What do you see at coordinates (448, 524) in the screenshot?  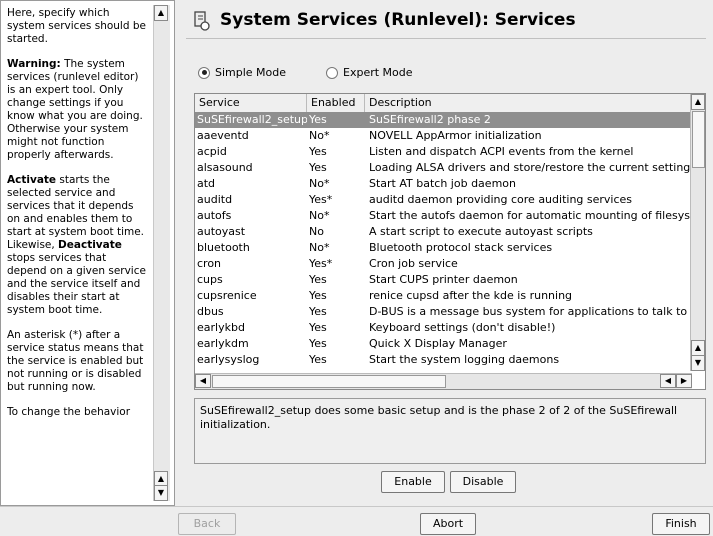 I see `abort-button: Abort` at bounding box center [448, 524].